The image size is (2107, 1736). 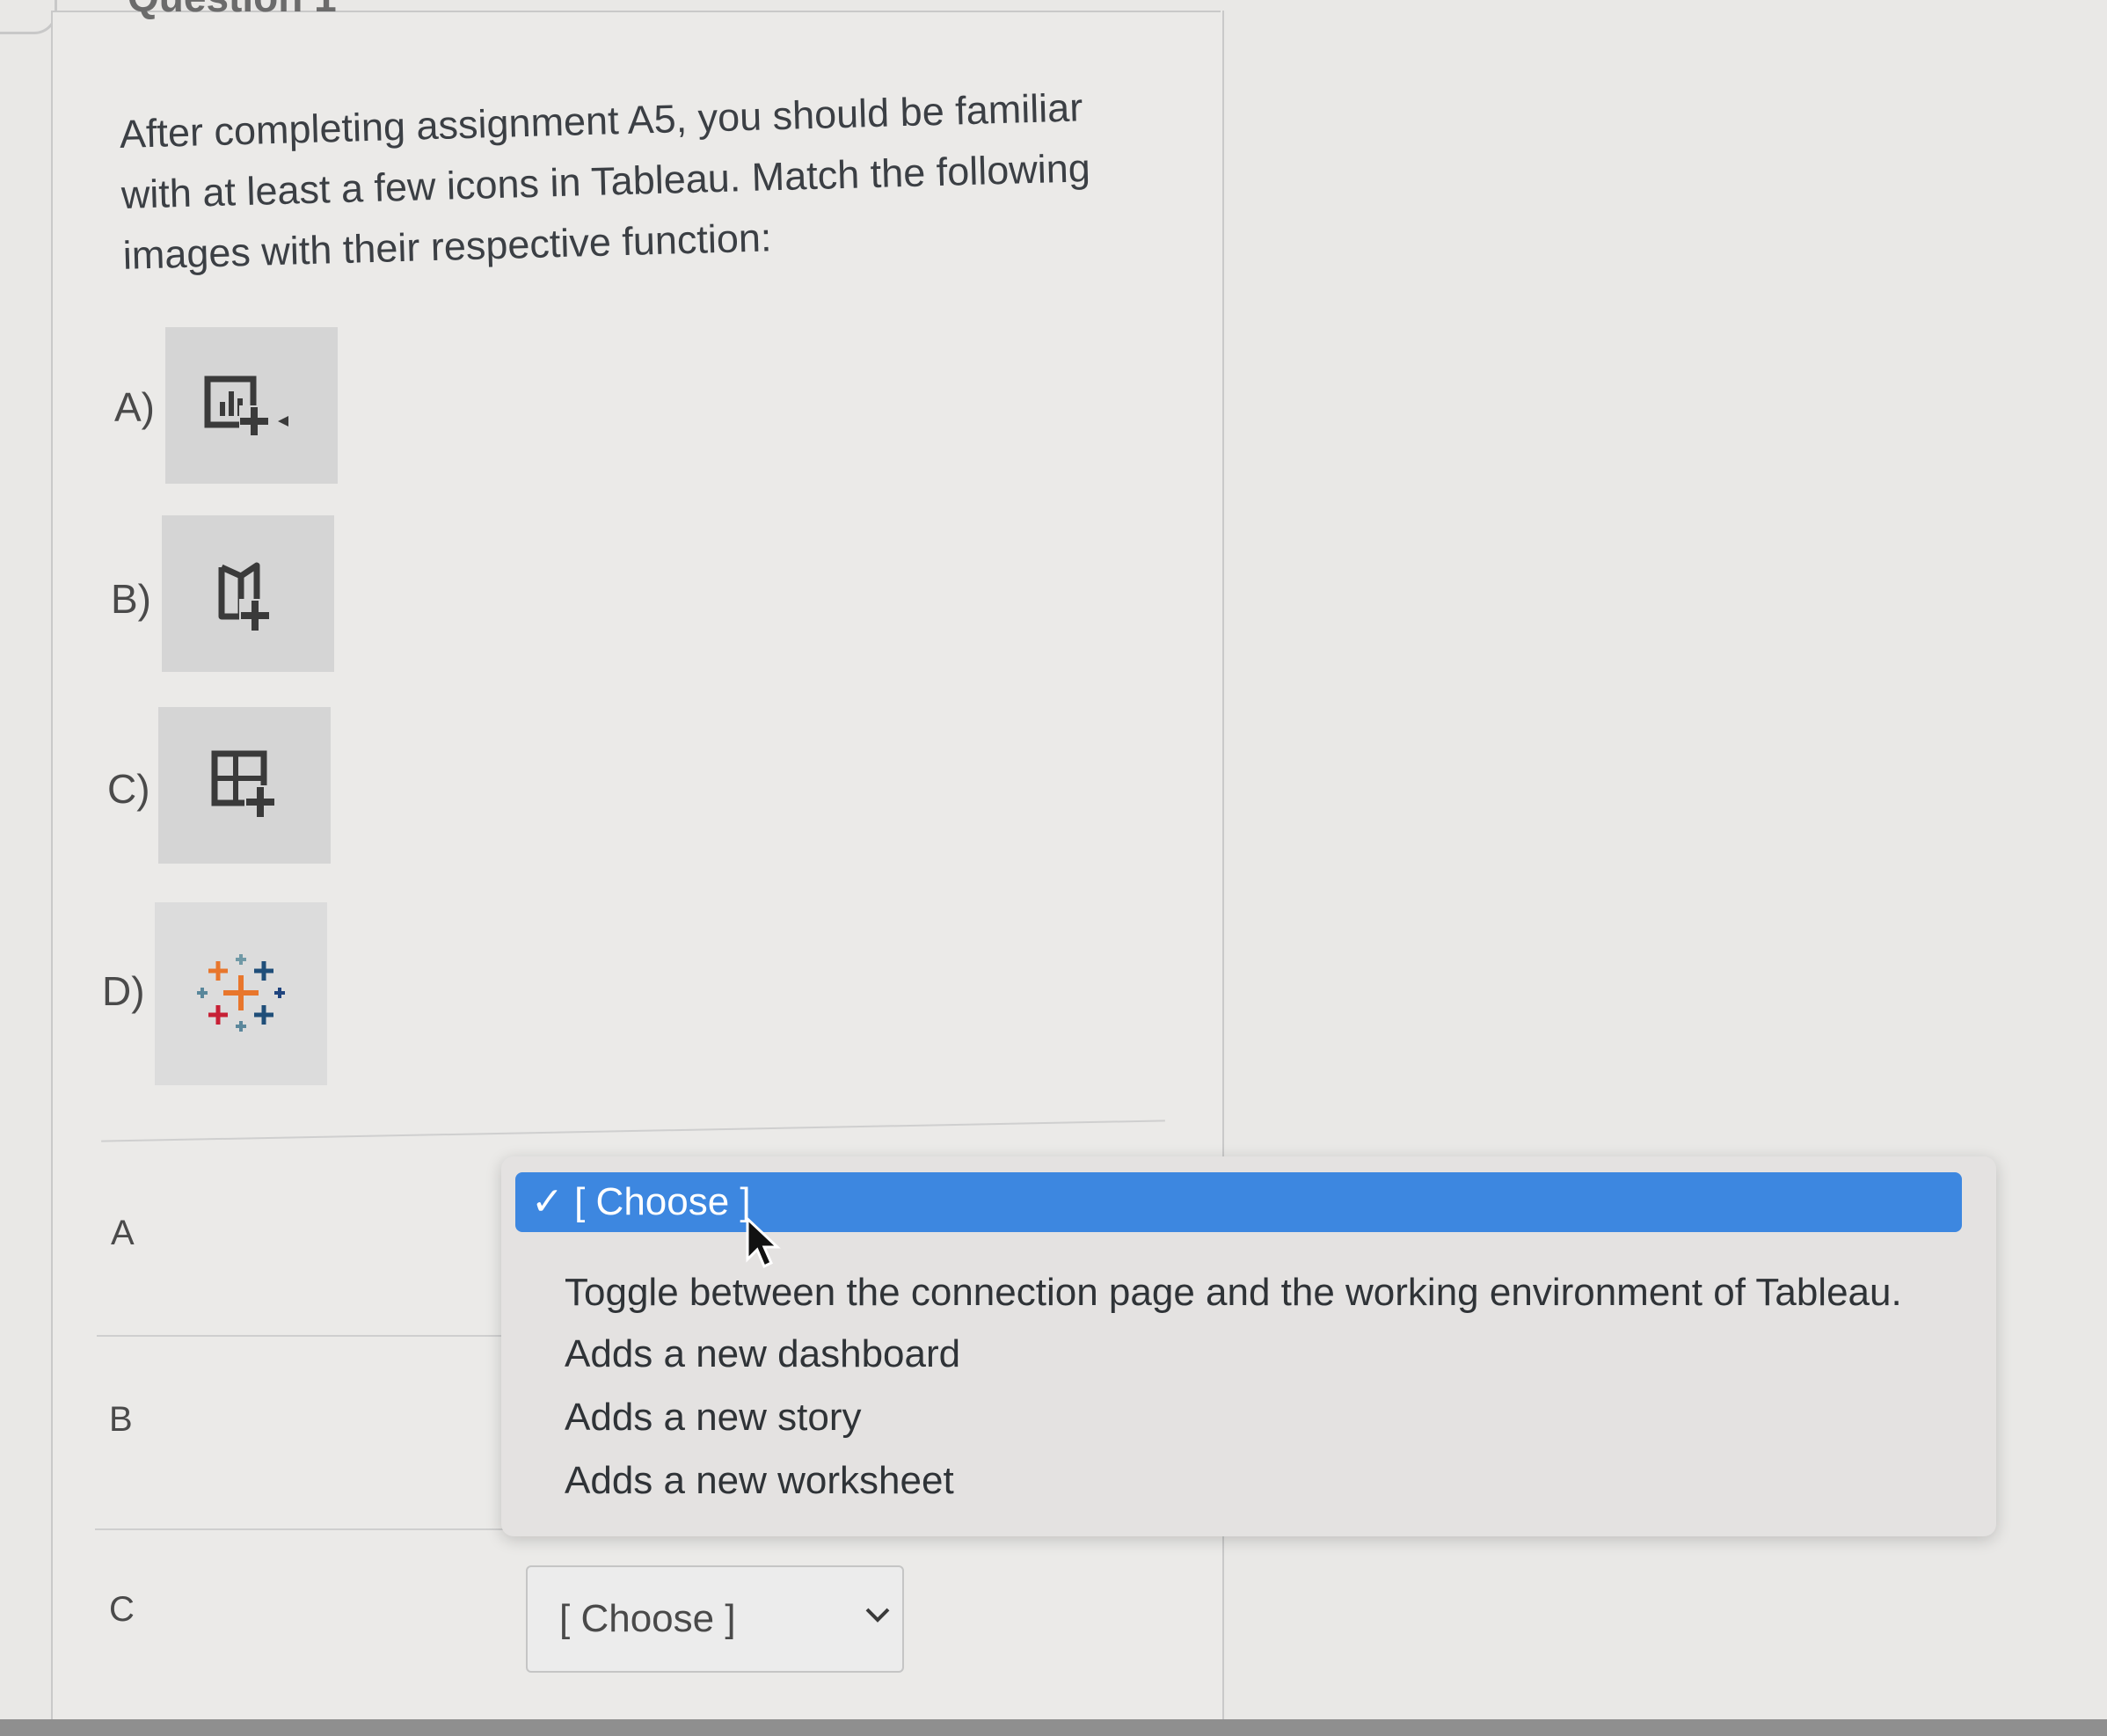 What do you see at coordinates (232, 11) in the screenshot?
I see `question-title: Question 1` at bounding box center [232, 11].